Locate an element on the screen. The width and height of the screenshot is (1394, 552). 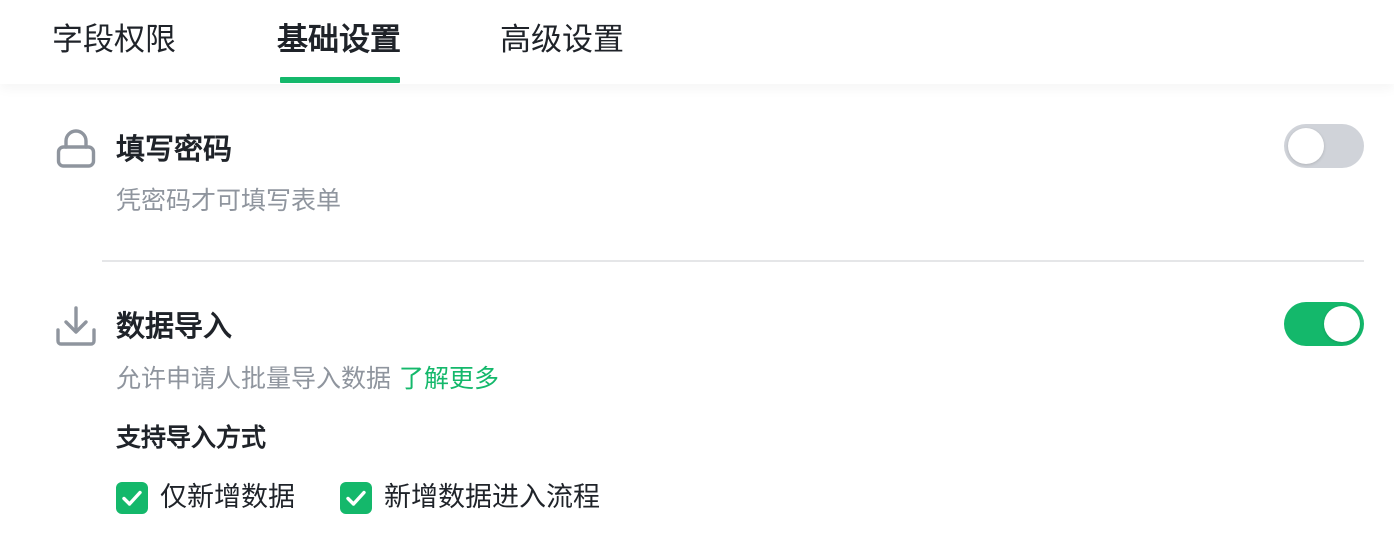
password-setting-description: 凭密码才可填写表单 is located at coordinates (229, 200).